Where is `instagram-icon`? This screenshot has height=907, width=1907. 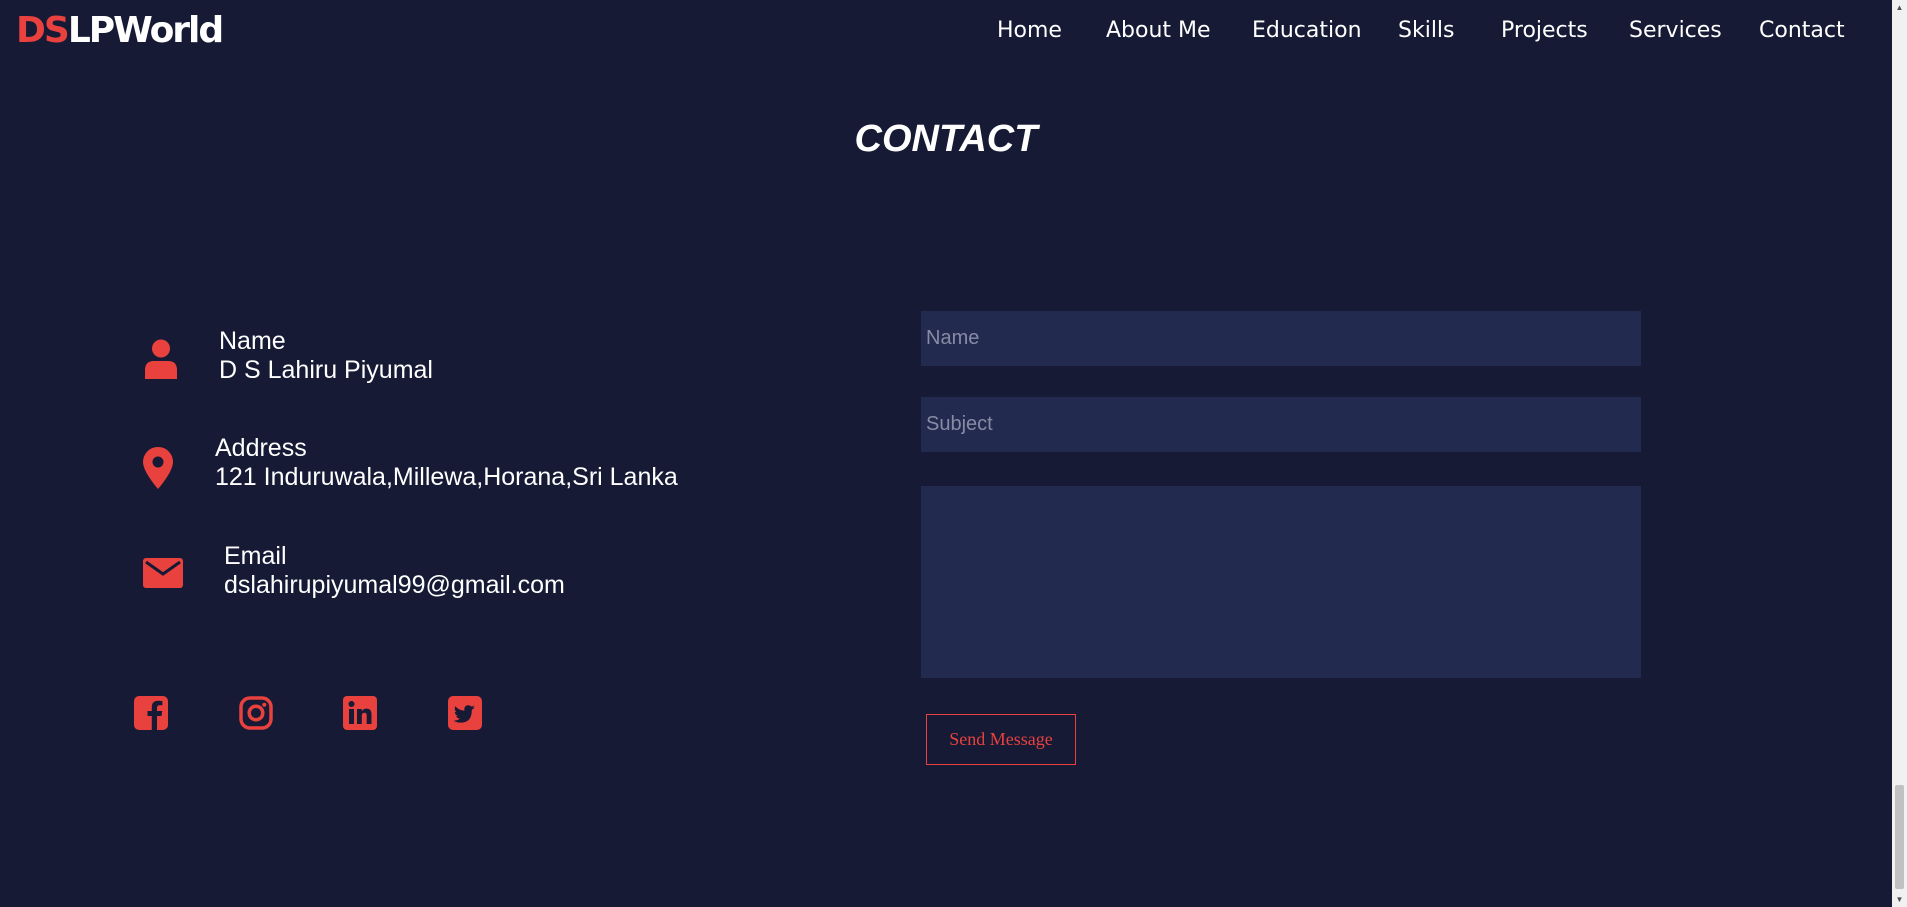
instagram-icon is located at coordinates (256, 713).